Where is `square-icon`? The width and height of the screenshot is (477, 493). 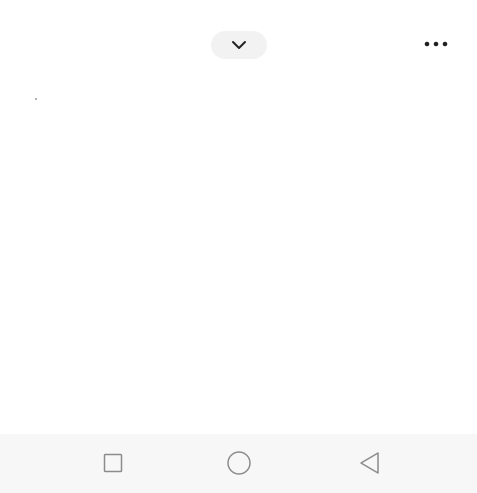 square-icon is located at coordinates (113, 463).